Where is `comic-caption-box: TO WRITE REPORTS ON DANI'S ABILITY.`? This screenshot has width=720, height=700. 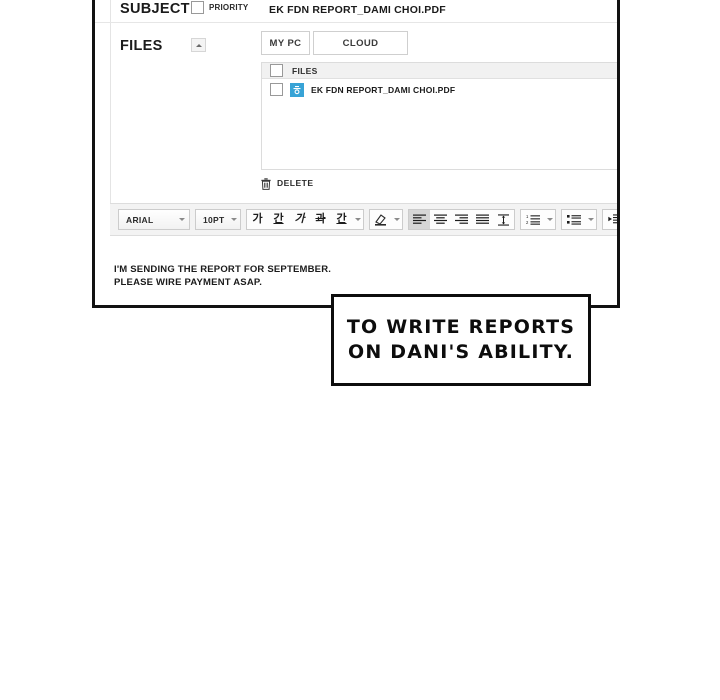 comic-caption-box: TO WRITE REPORTS ON DANI'S ABILITY. is located at coordinates (461, 340).